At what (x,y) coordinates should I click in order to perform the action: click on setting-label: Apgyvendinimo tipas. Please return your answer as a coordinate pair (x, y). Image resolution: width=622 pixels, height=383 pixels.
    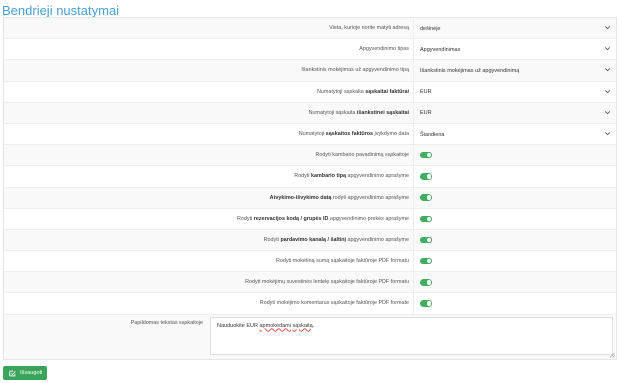
    Looking at the image, I should click on (208, 49).